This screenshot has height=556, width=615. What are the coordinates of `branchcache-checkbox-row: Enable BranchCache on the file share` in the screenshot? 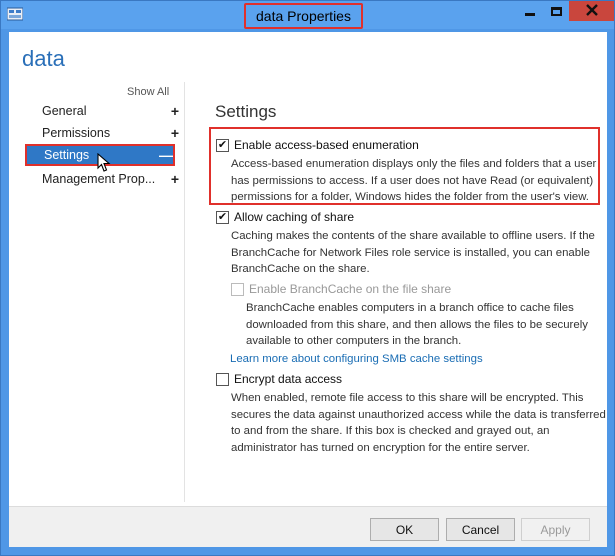 It's located at (341, 289).